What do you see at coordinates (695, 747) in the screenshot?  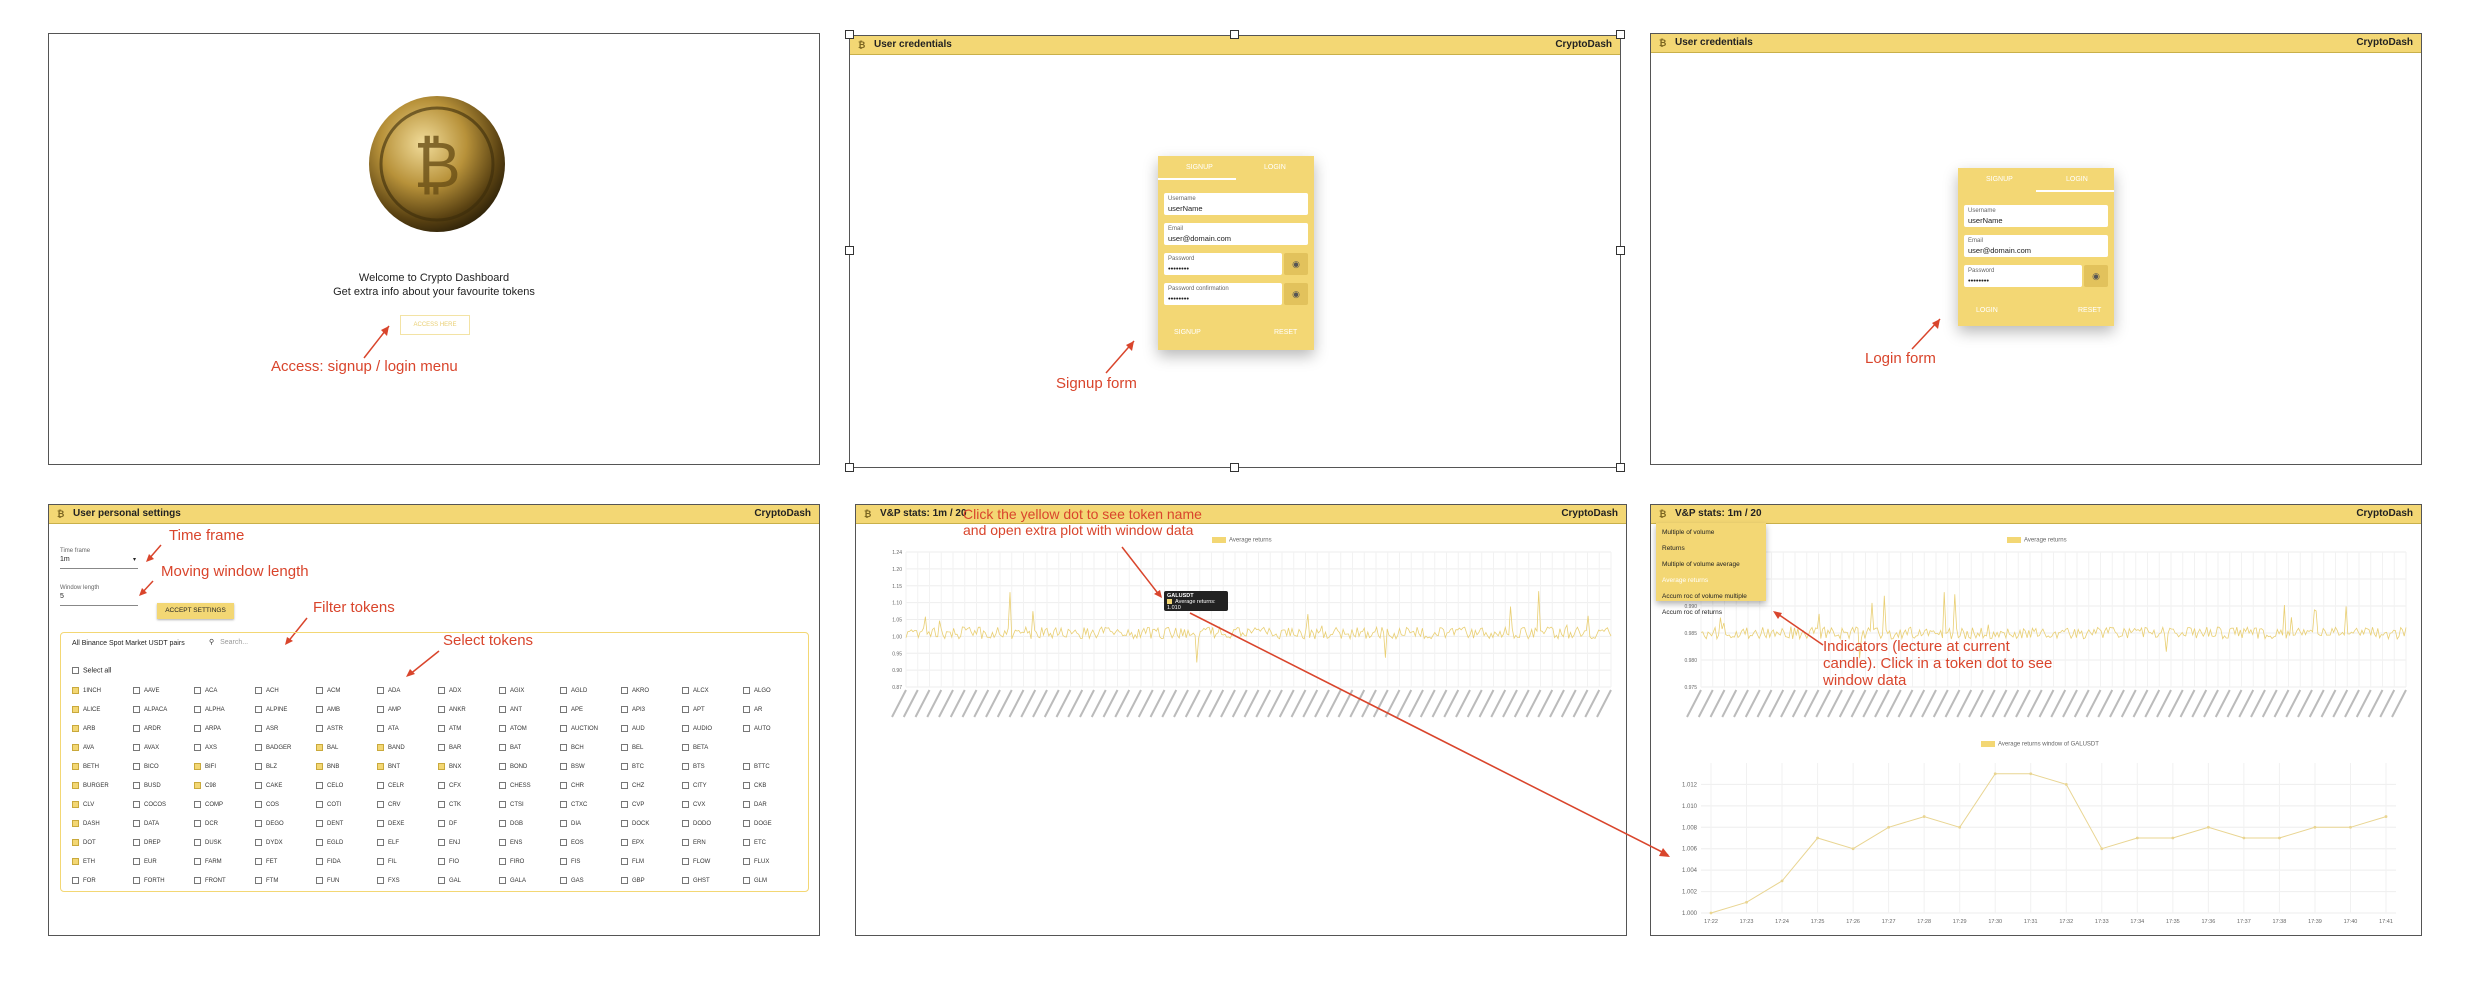 I see `token-checkbox: BETA` at bounding box center [695, 747].